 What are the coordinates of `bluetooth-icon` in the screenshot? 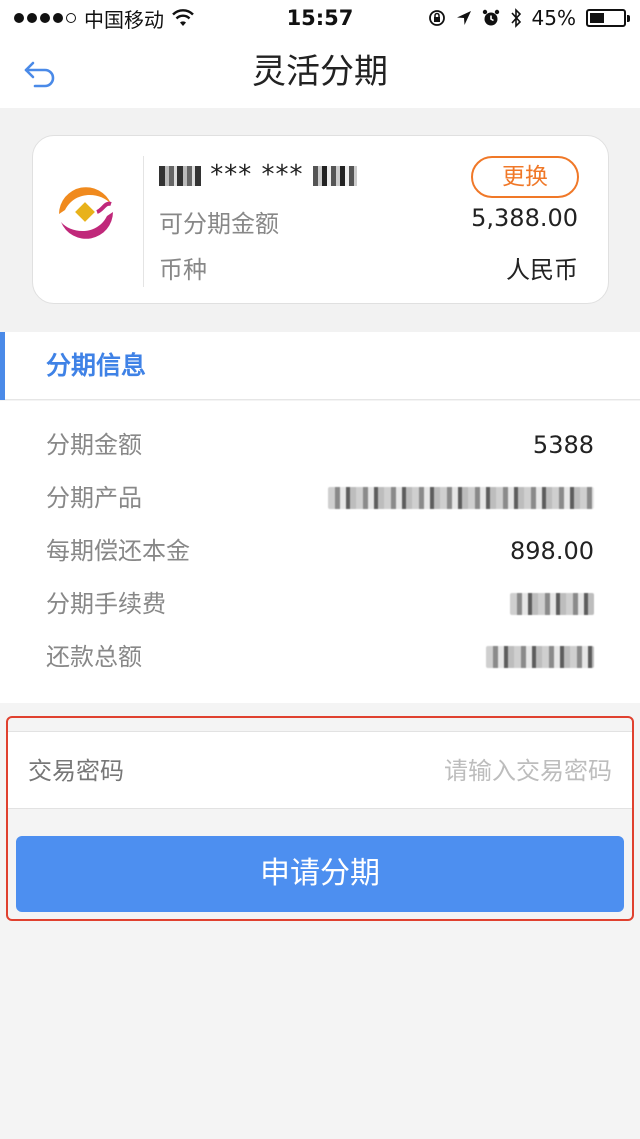 It's located at (515, 18).